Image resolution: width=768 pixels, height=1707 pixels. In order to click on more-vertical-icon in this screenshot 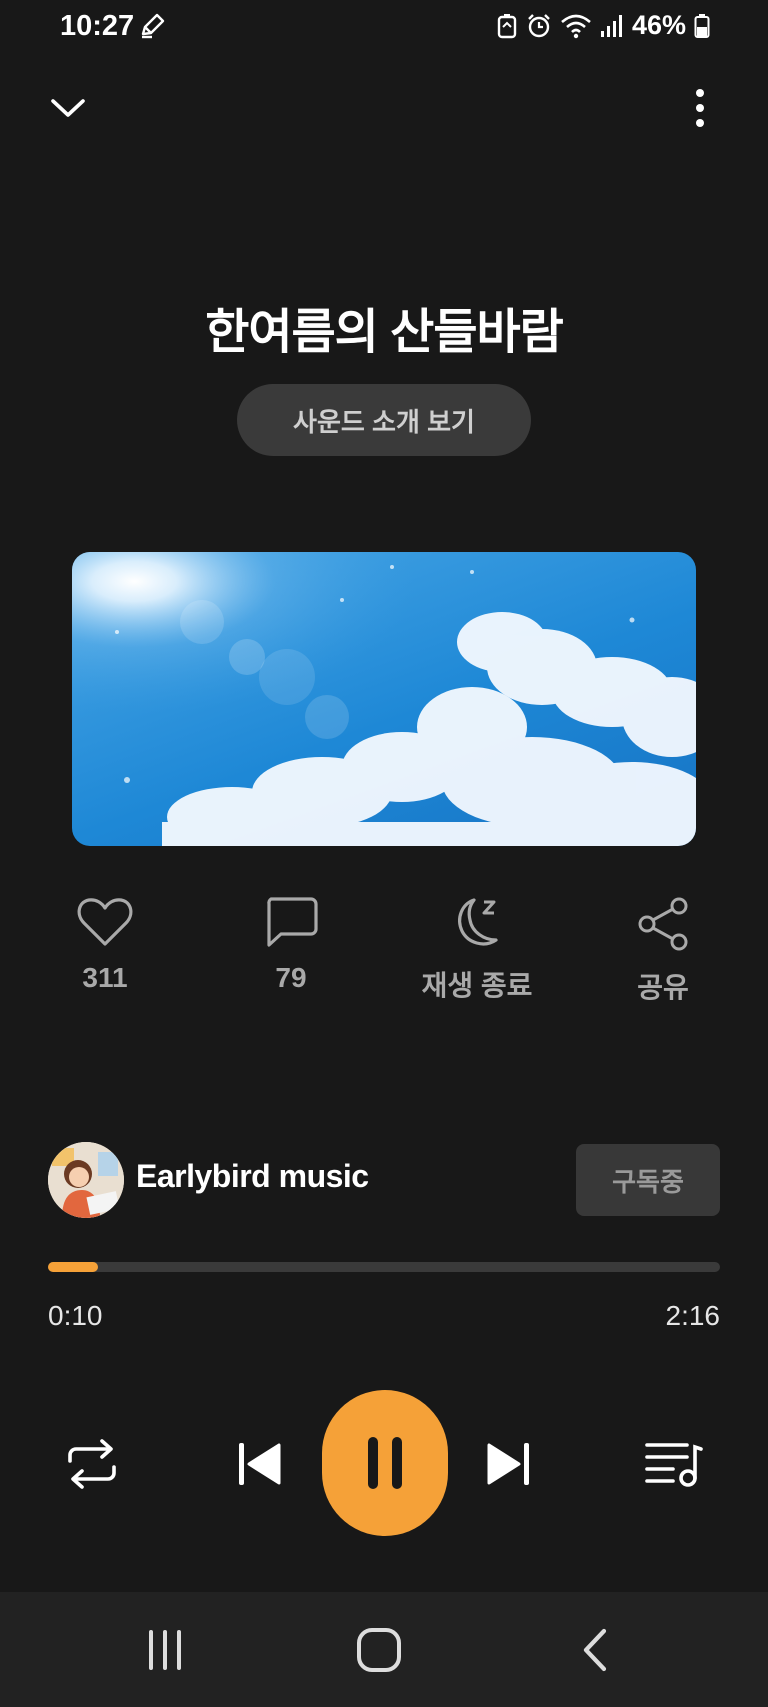, I will do `click(700, 108)`.